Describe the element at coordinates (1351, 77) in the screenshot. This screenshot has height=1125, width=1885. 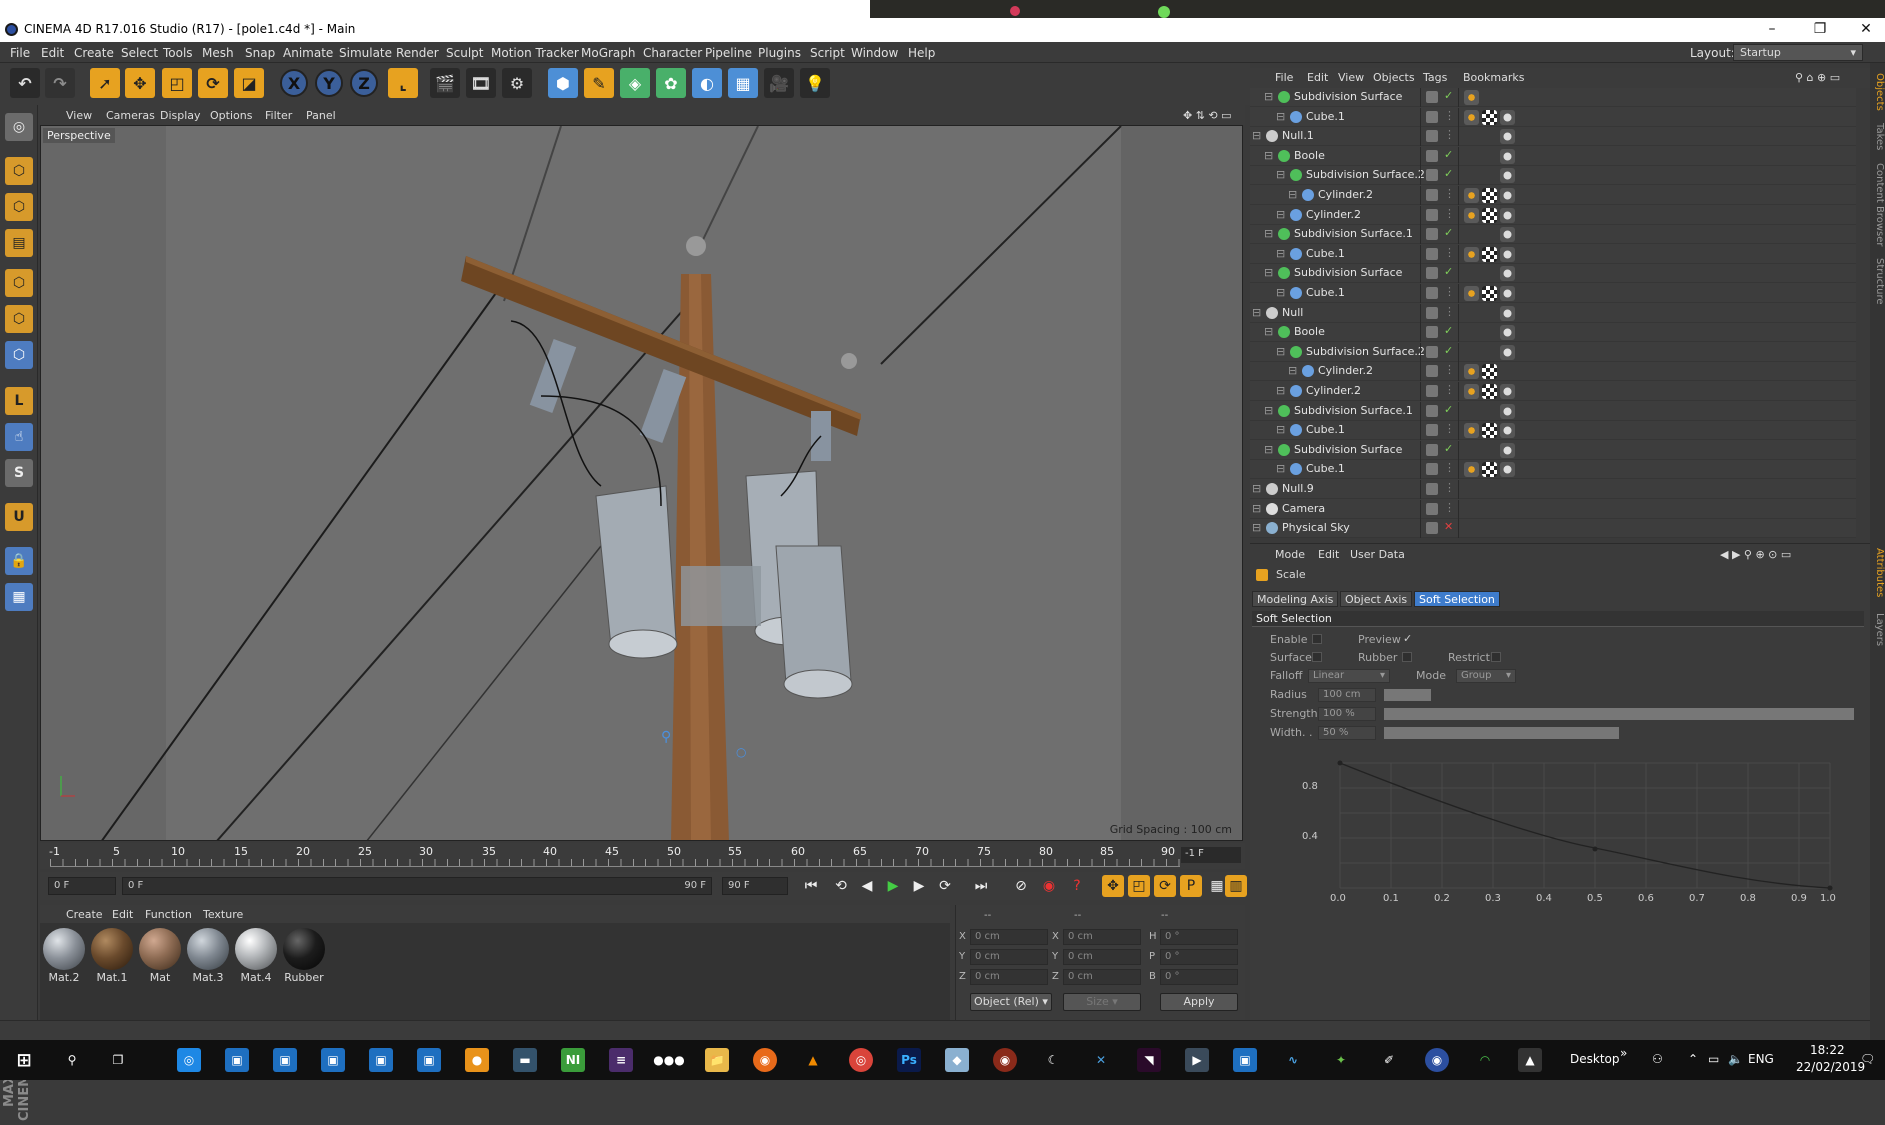
I see `object-menu-view: View` at that location.